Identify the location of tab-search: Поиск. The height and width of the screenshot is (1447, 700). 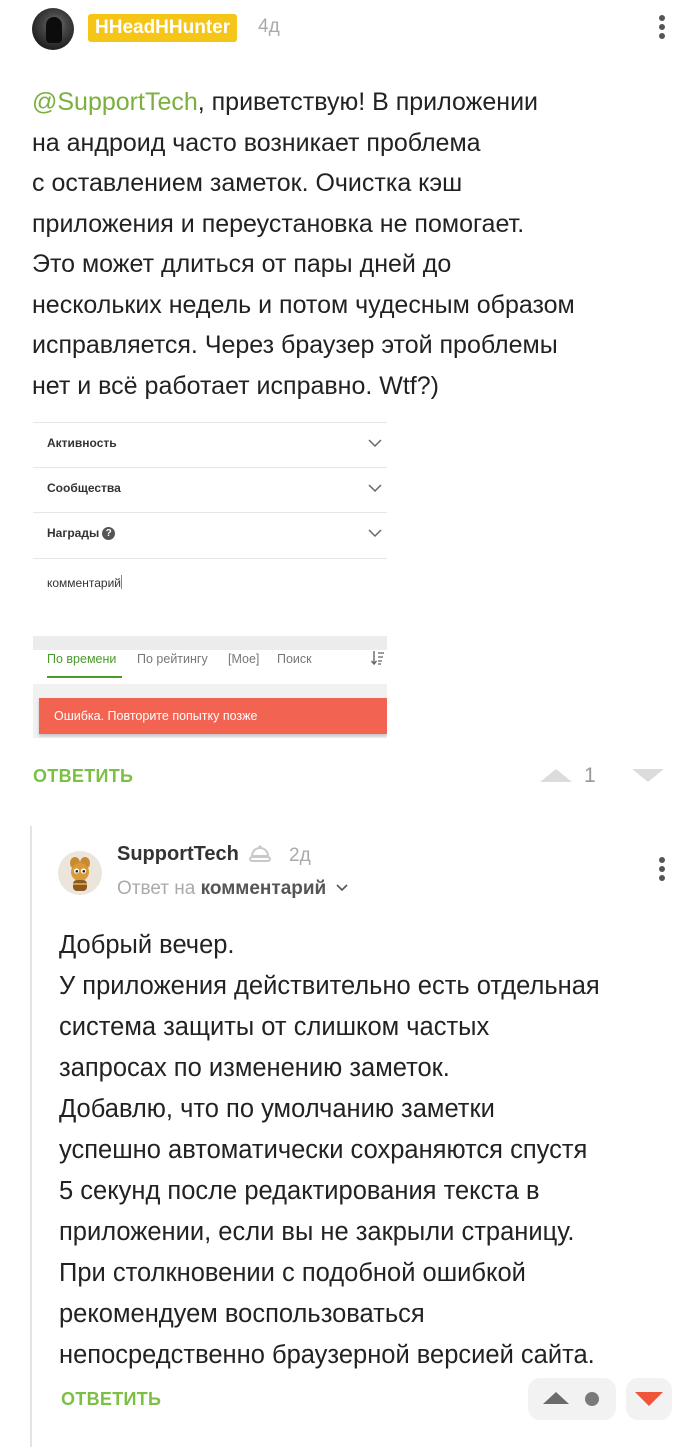
(294, 659).